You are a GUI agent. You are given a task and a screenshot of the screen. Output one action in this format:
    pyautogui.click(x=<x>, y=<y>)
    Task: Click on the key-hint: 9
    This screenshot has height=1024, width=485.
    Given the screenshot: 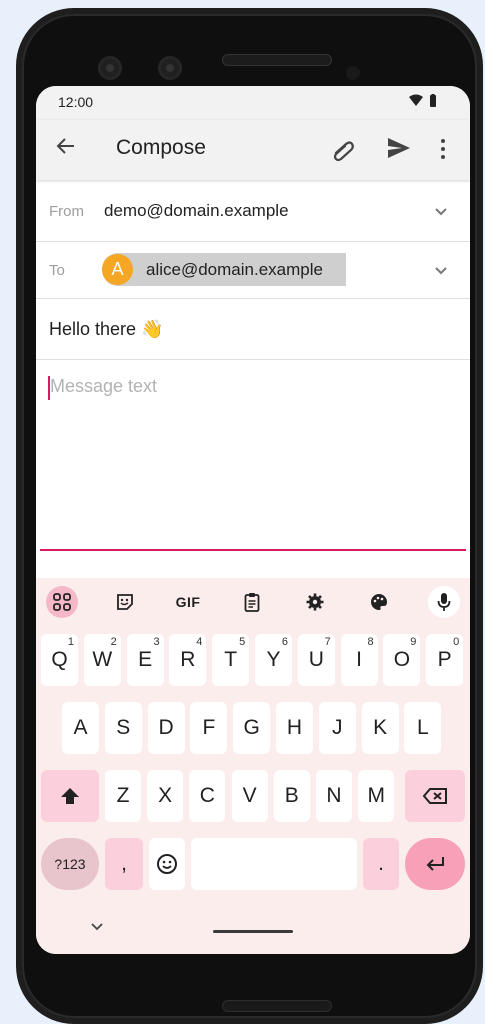 What is the action you would take?
    pyautogui.click(x=413, y=642)
    